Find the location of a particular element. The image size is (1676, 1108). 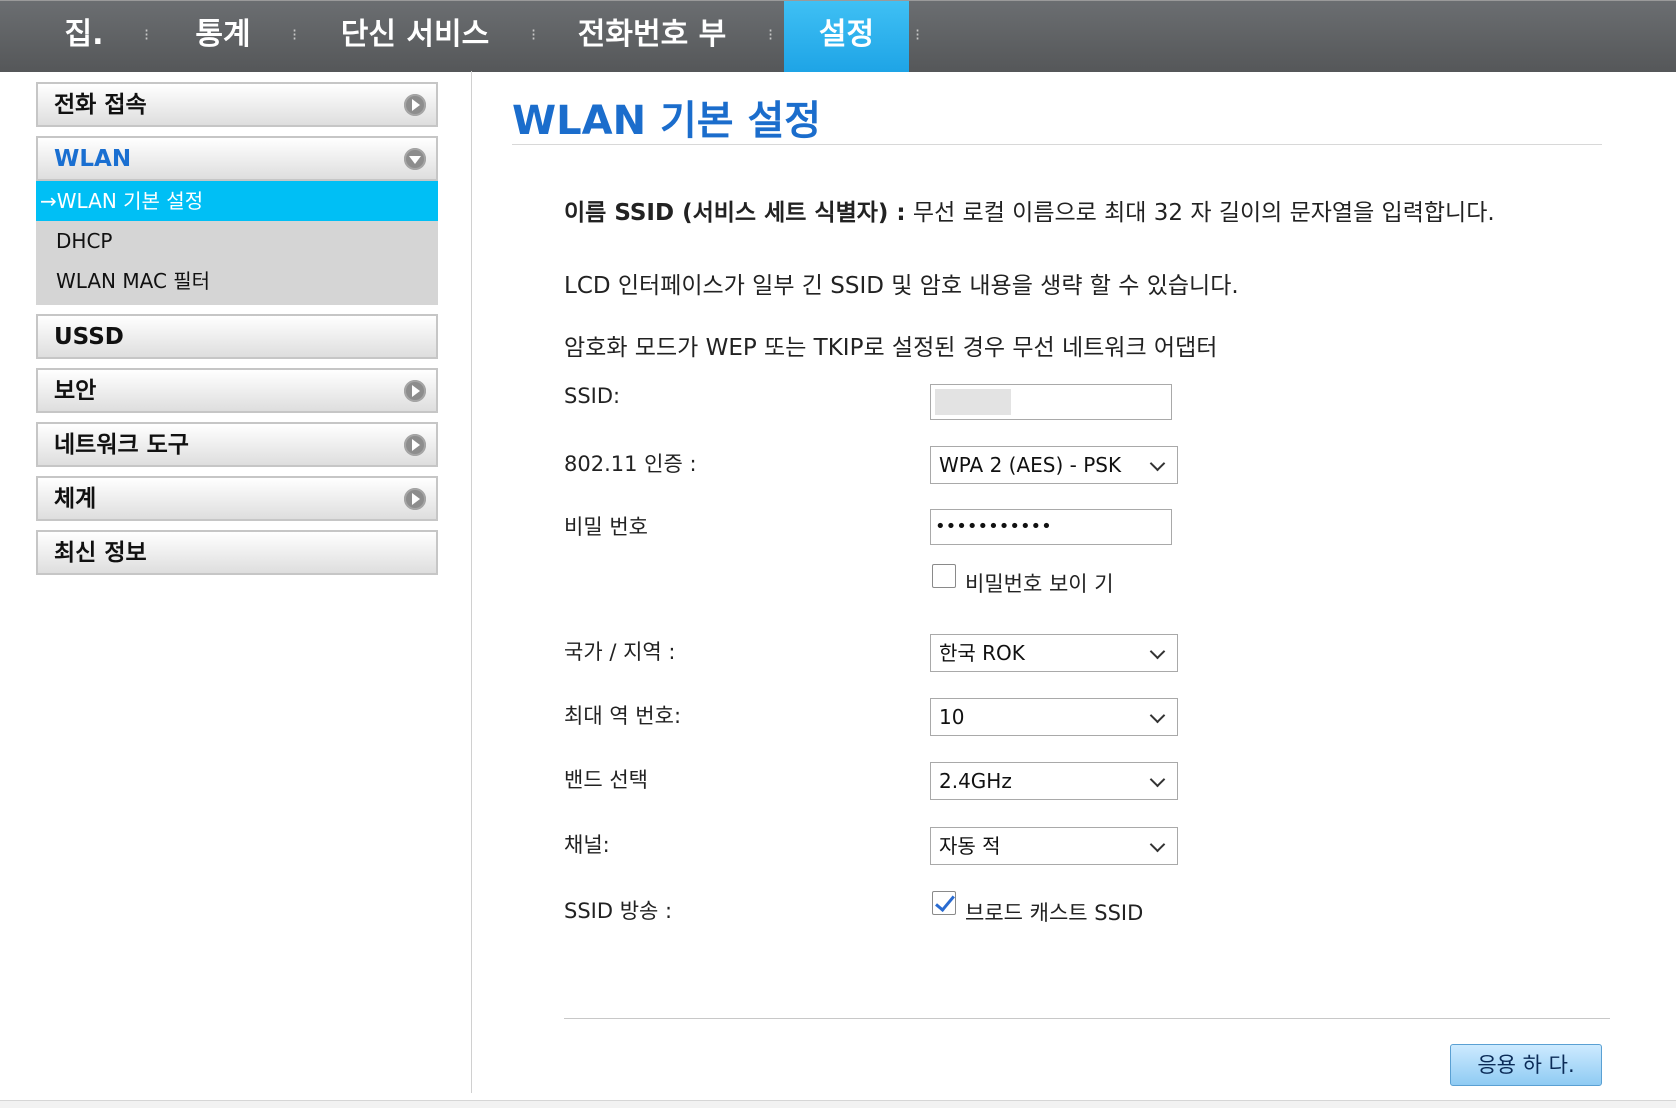

sidebar-item-label: 최신 정보 is located at coordinates (100, 553).